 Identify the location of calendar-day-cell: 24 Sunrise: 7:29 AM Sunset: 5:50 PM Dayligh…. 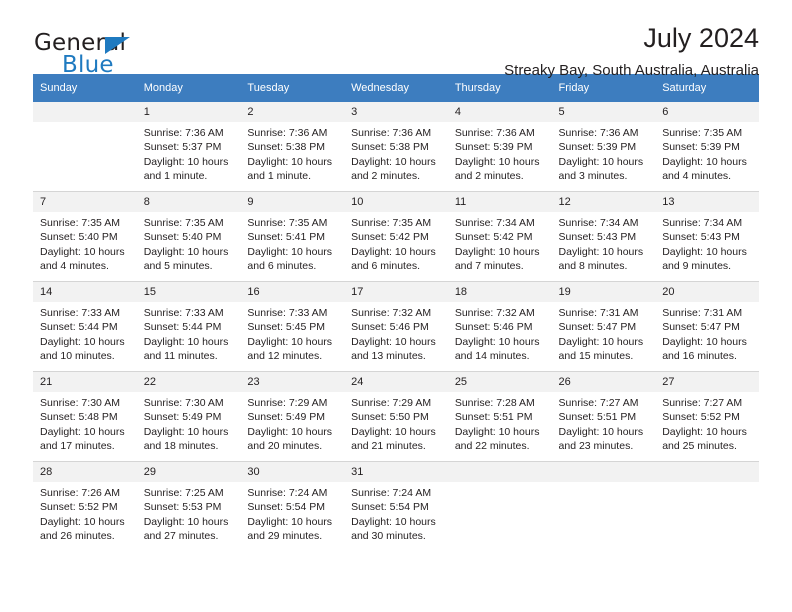
(396, 416).